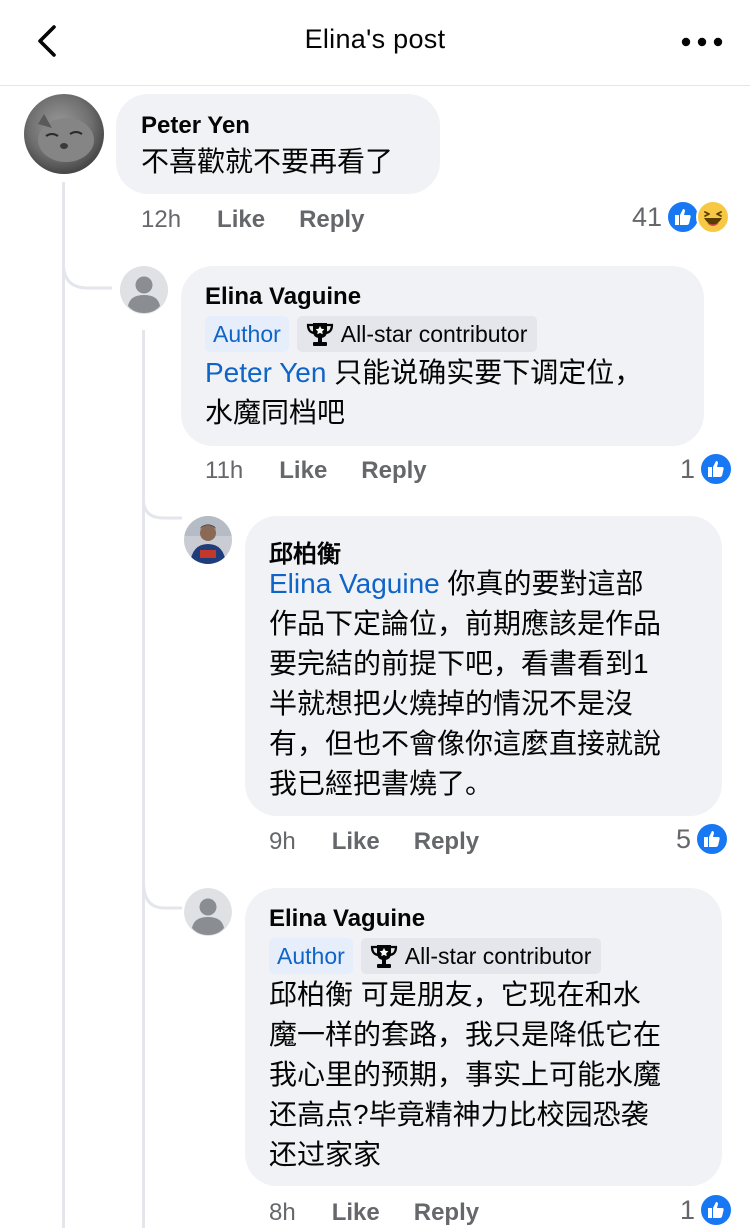 This screenshot has height=1228, width=750. Describe the element at coordinates (702, 42) in the screenshot. I see `more-horizontal-icon` at that location.